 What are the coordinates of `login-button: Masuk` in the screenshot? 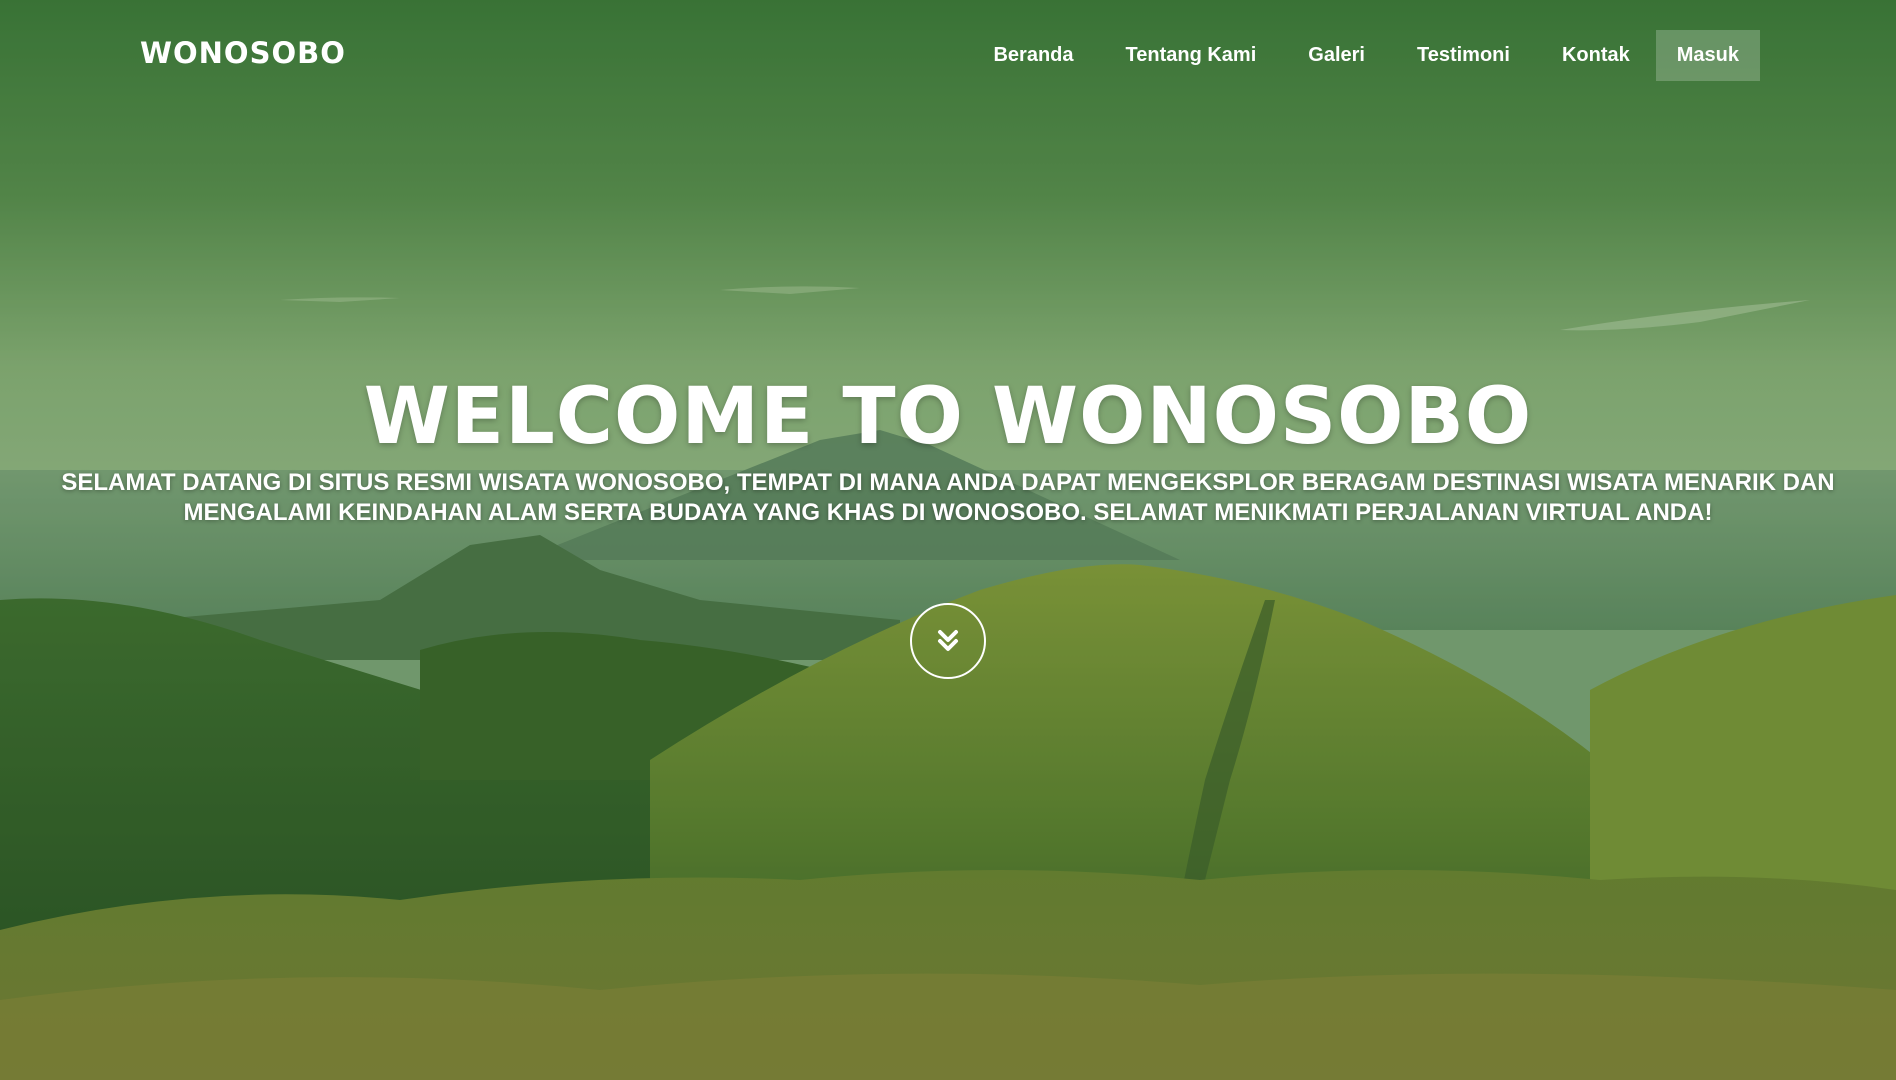 It's located at (1707, 55).